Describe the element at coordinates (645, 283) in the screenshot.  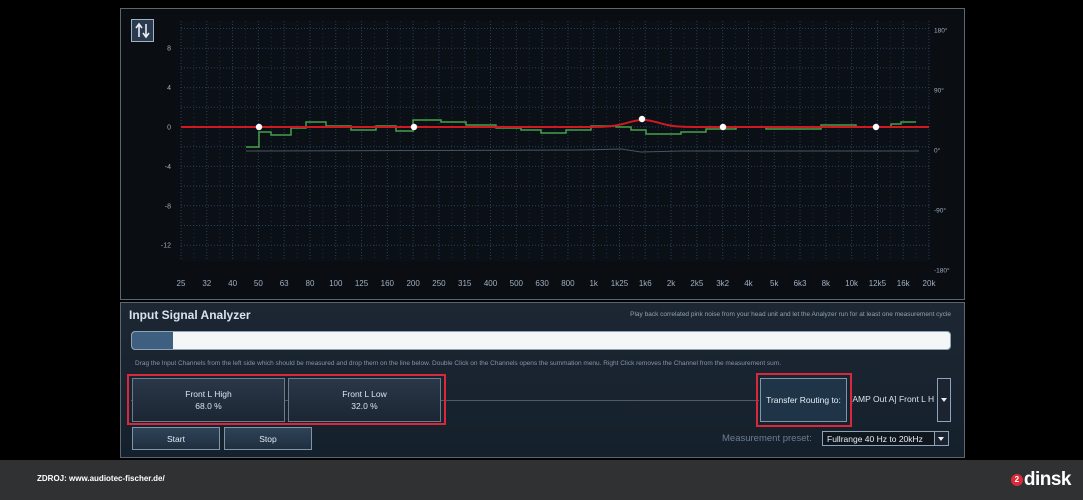
I see `x-axis-tick-label: 1k6` at that location.